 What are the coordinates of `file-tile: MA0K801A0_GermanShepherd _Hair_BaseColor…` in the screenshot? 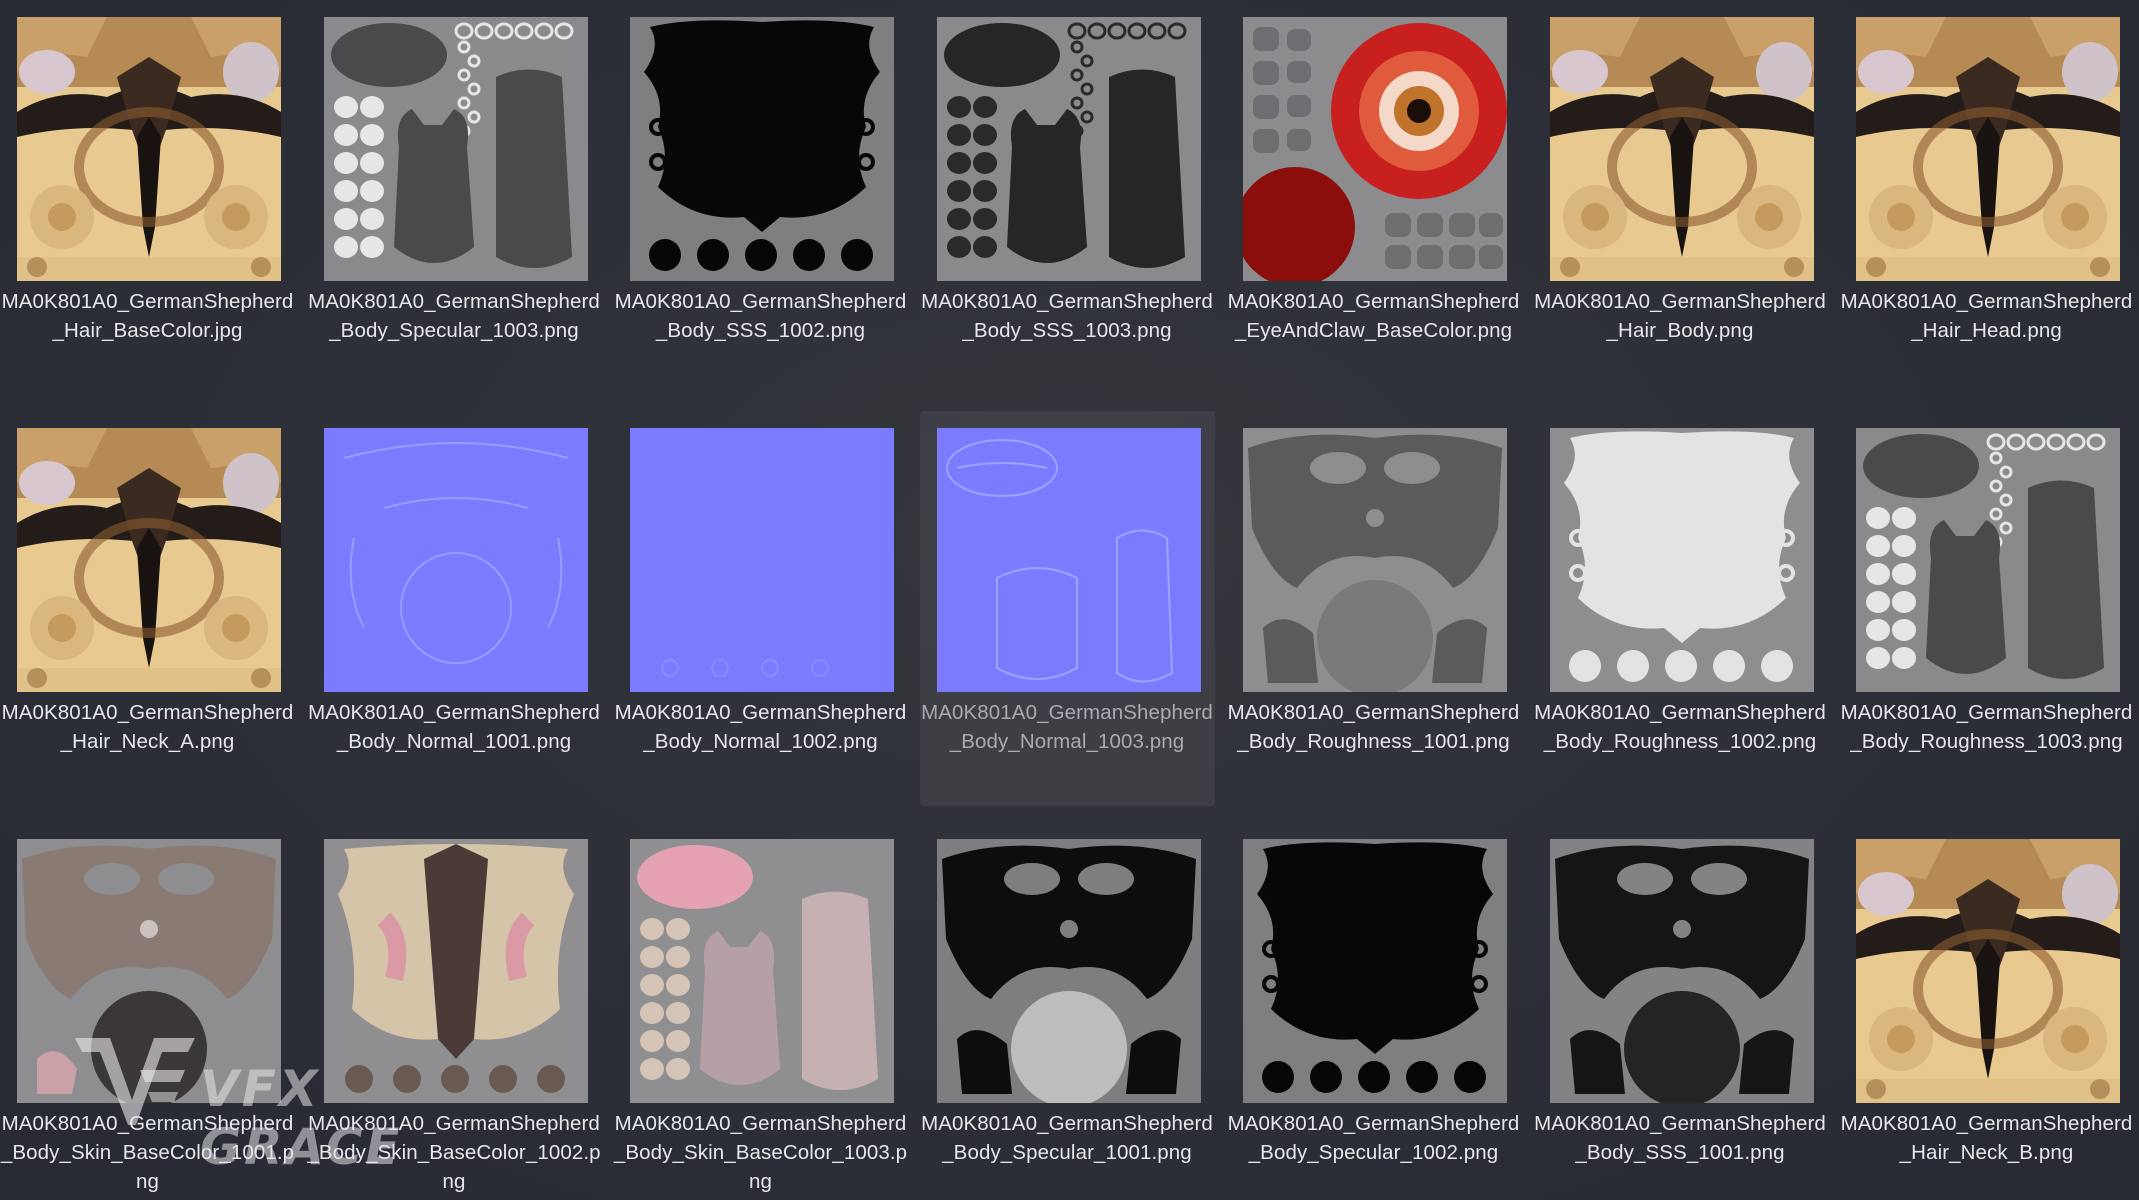 It's located at (147, 197).